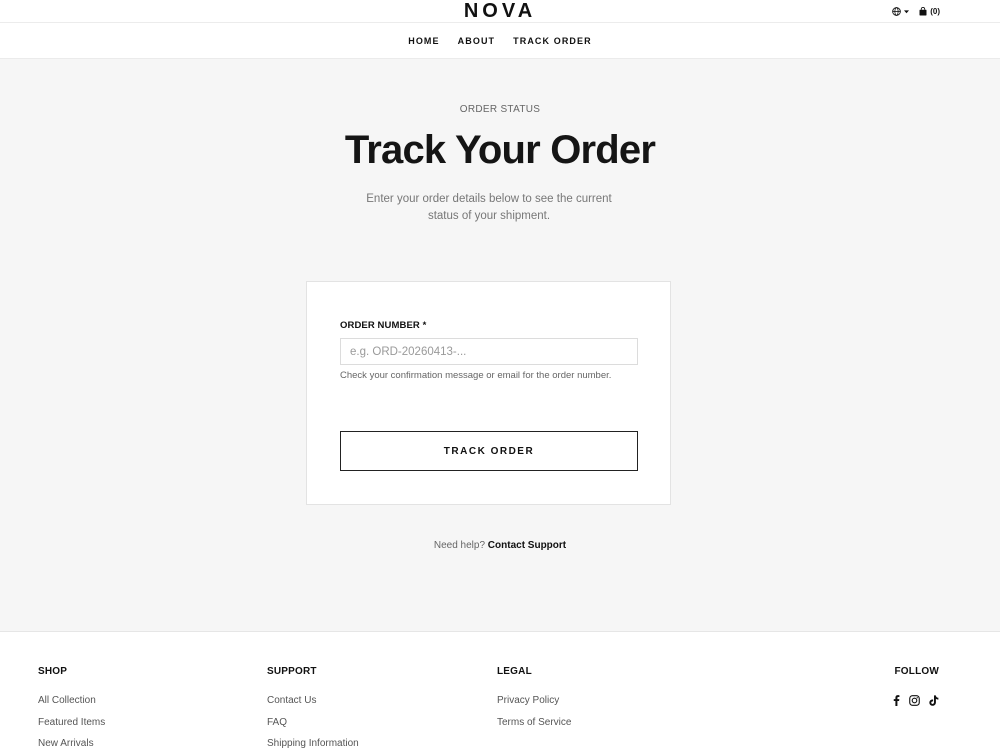 The height and width of the screenshot is (751, 1000). What do you see at coordinates (916, 671) in the screenshot?
I see `footer-follow-heading: FOLLOW` at bounding box center [916, 671].